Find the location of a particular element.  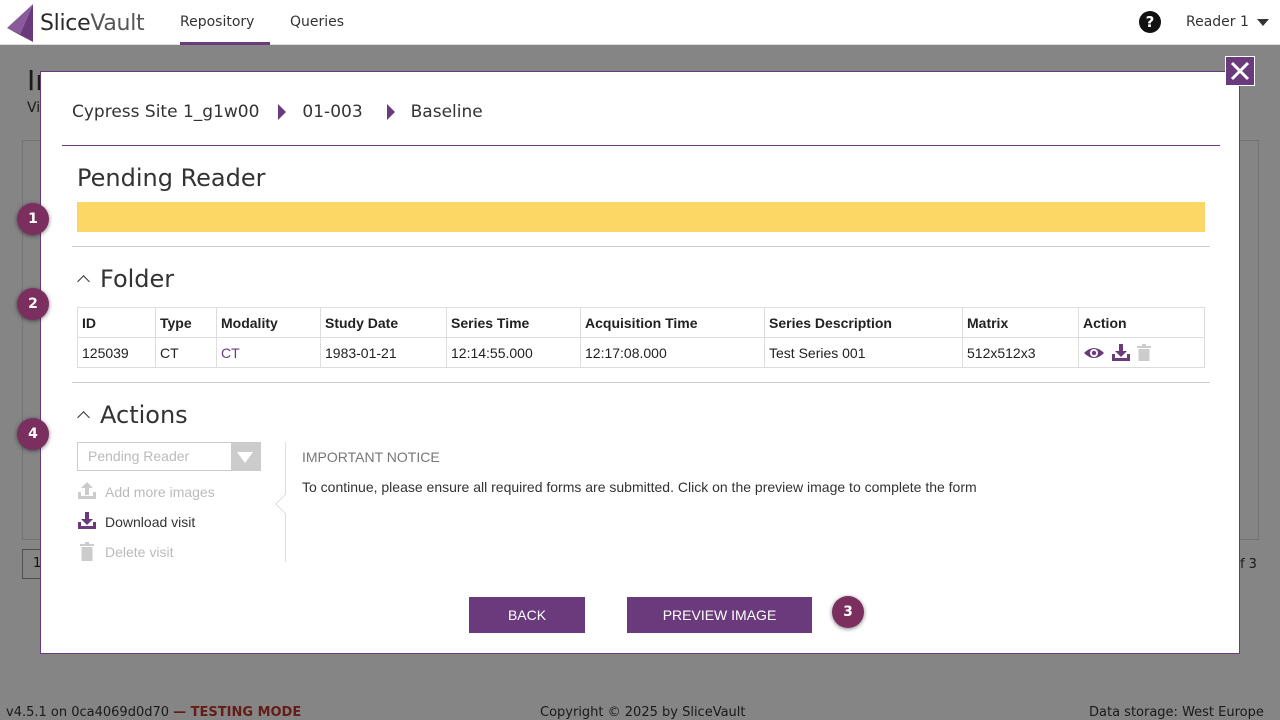

add-more-images-link: Add more images is located at coordinates (146, 492).